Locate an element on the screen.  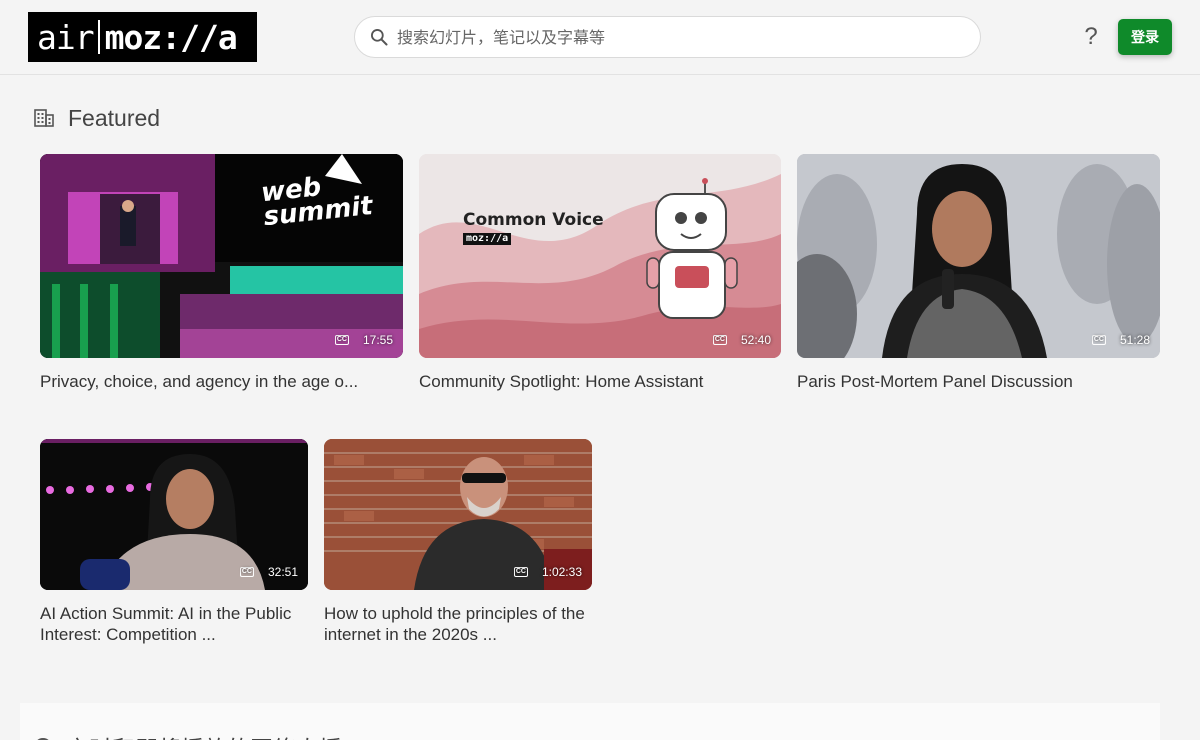
video-thumbnail: CC 1:02:33 is located at coordinates (458, 514).